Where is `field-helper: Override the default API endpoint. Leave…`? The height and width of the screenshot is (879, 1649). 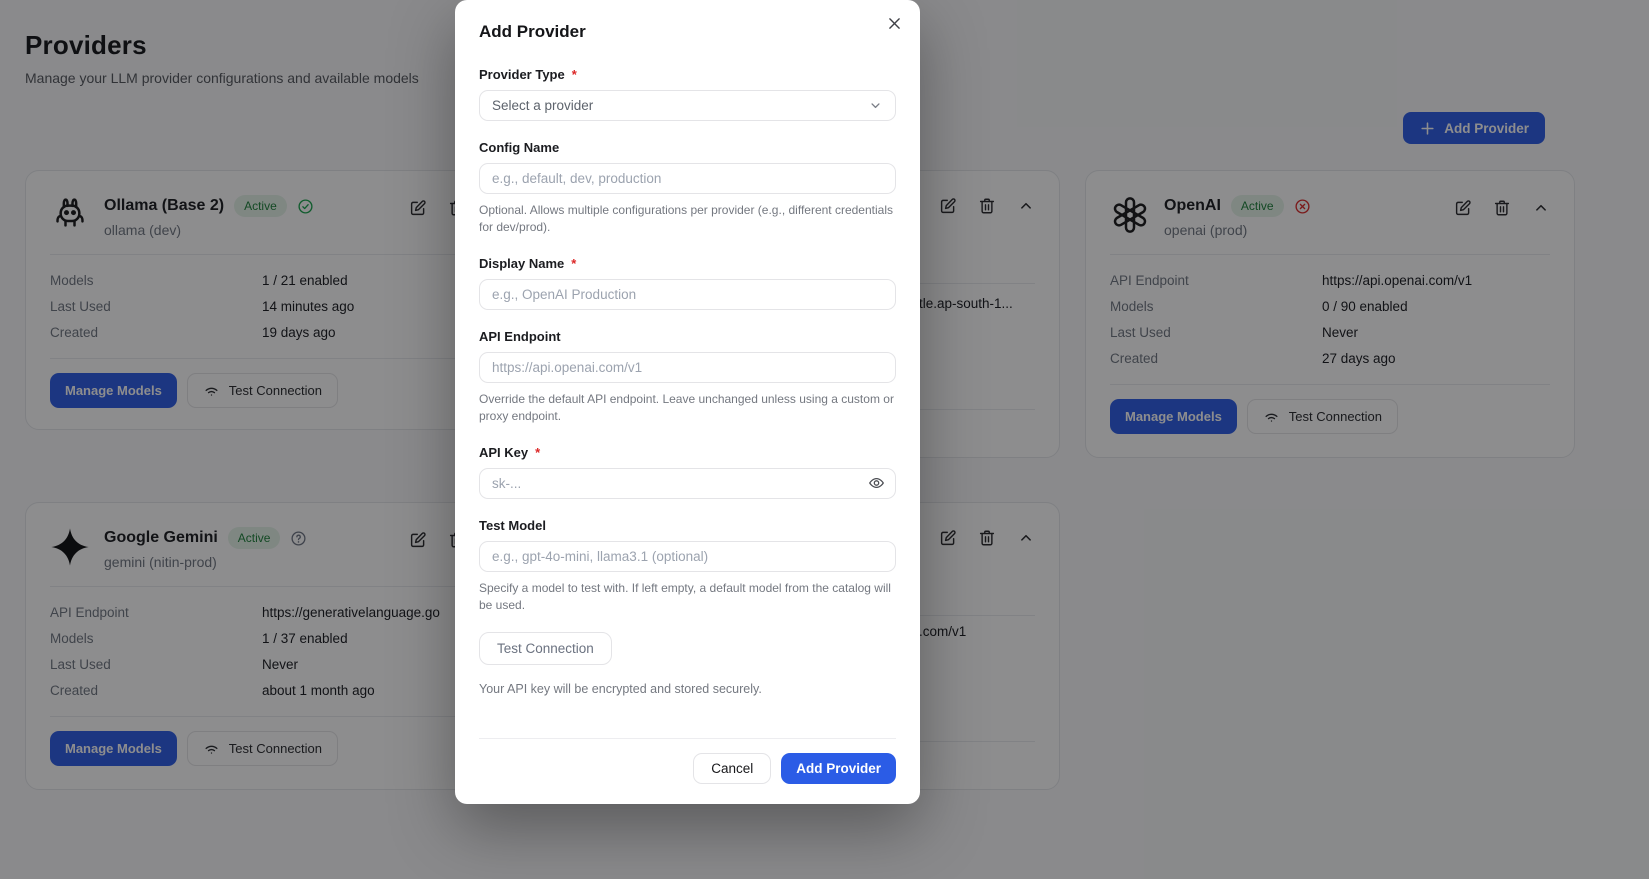 field-helper: Override the default API endpoint. Leave… is located at coordinates (686, 407).